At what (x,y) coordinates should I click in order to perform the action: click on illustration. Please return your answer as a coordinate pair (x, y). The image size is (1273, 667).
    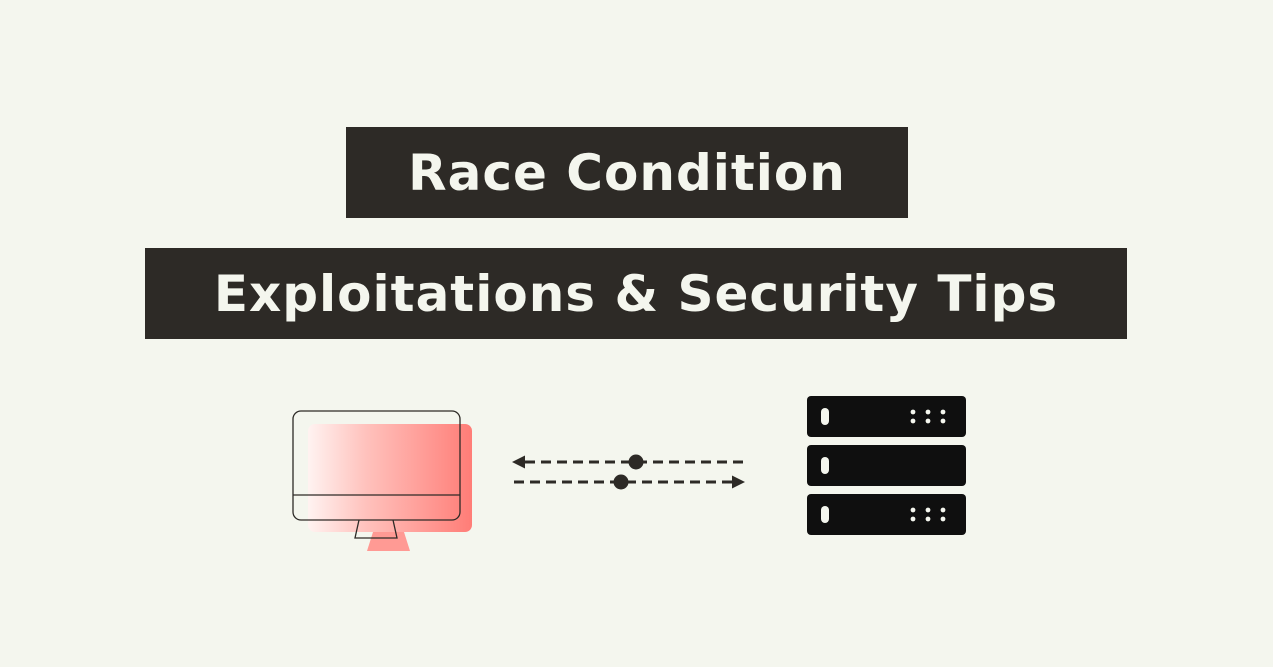
    Looking at the image, I should click on (629, 473).